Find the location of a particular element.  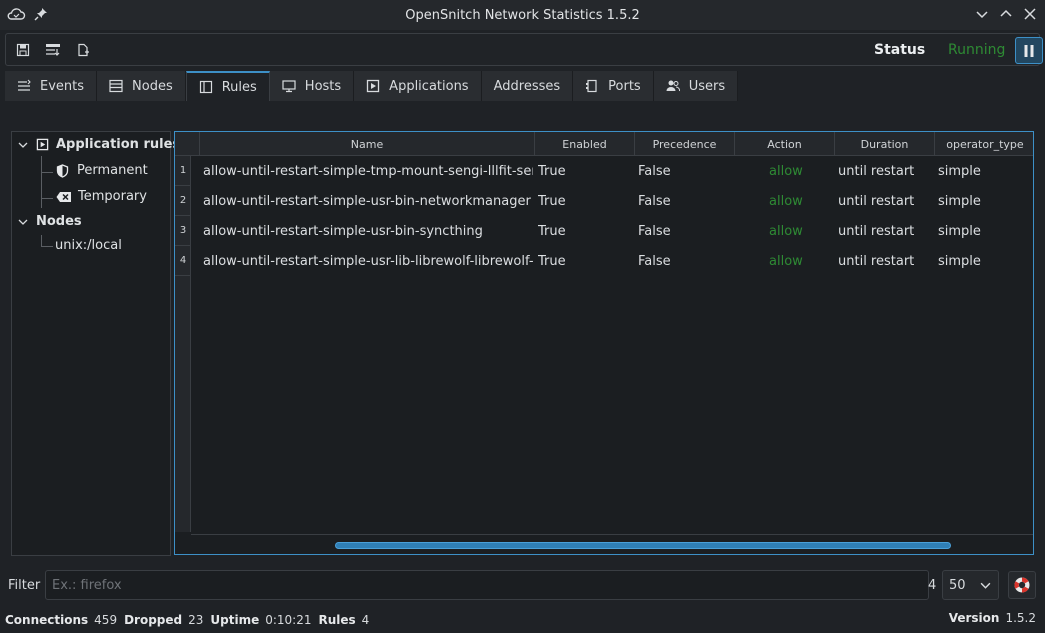

users-icon is located at coordinates (673, 86).